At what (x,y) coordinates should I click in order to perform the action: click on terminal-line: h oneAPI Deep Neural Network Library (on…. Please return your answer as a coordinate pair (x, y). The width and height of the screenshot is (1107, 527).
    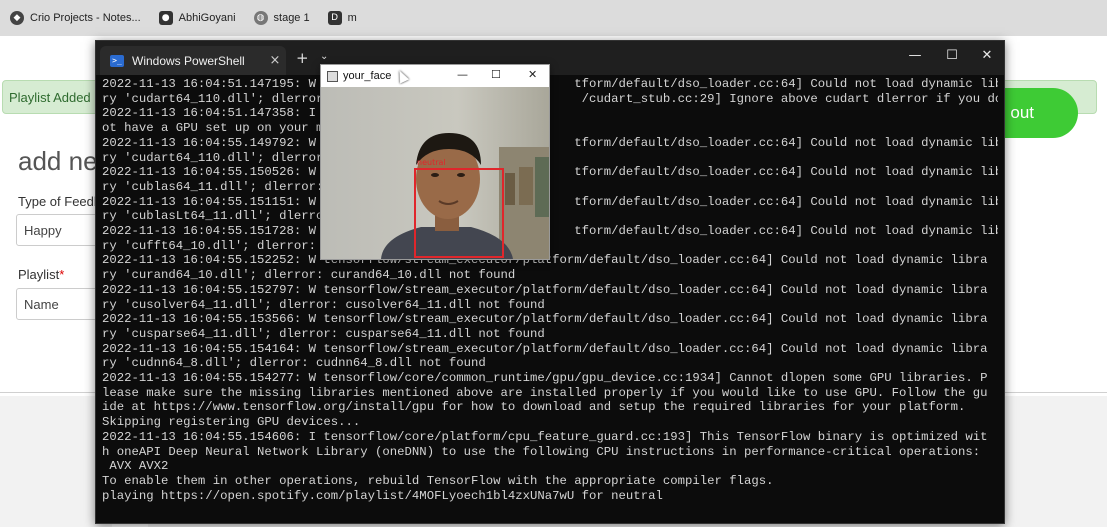
    Looking at the image, I should click on (541, 451).